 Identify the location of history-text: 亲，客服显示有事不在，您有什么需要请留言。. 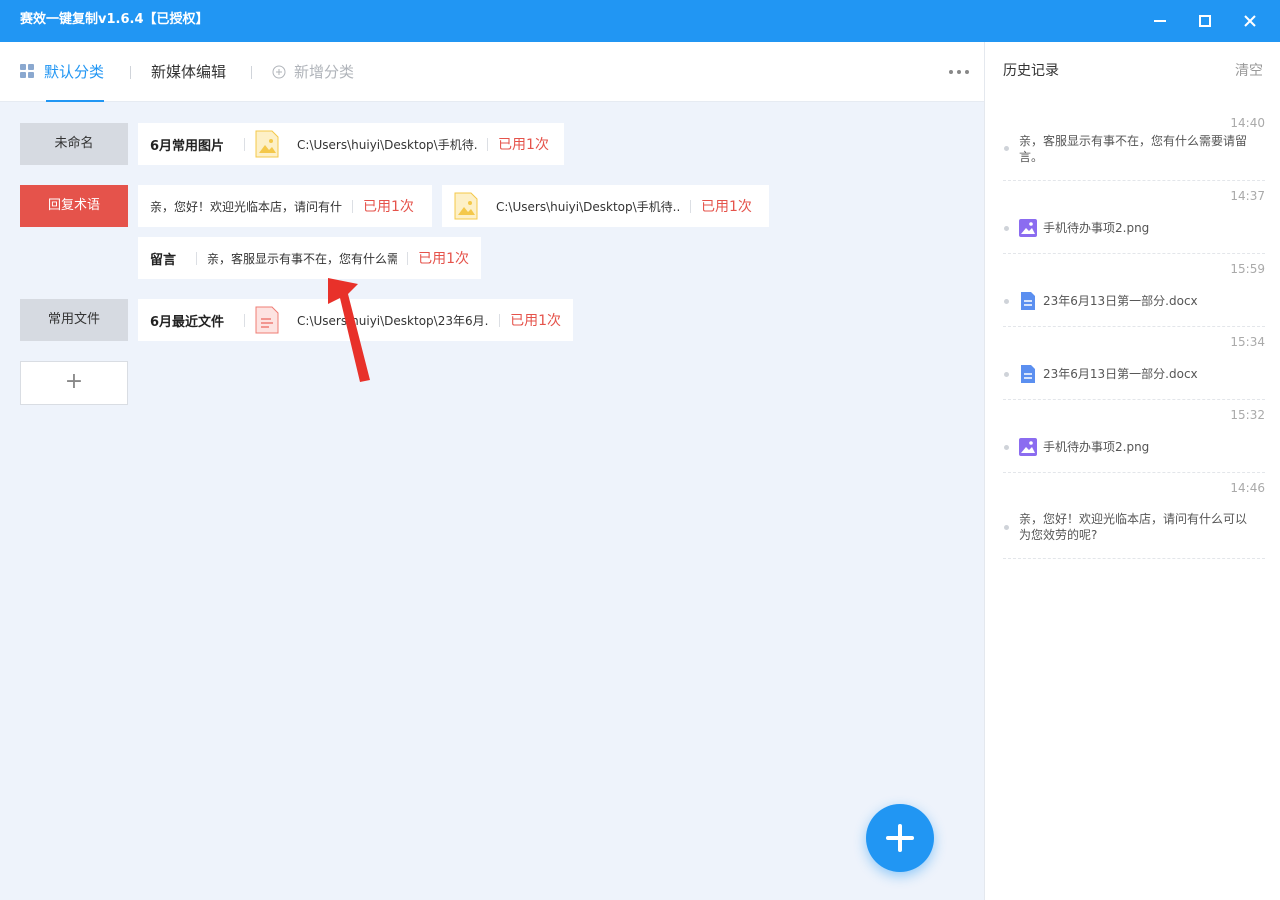
(1133, 149).